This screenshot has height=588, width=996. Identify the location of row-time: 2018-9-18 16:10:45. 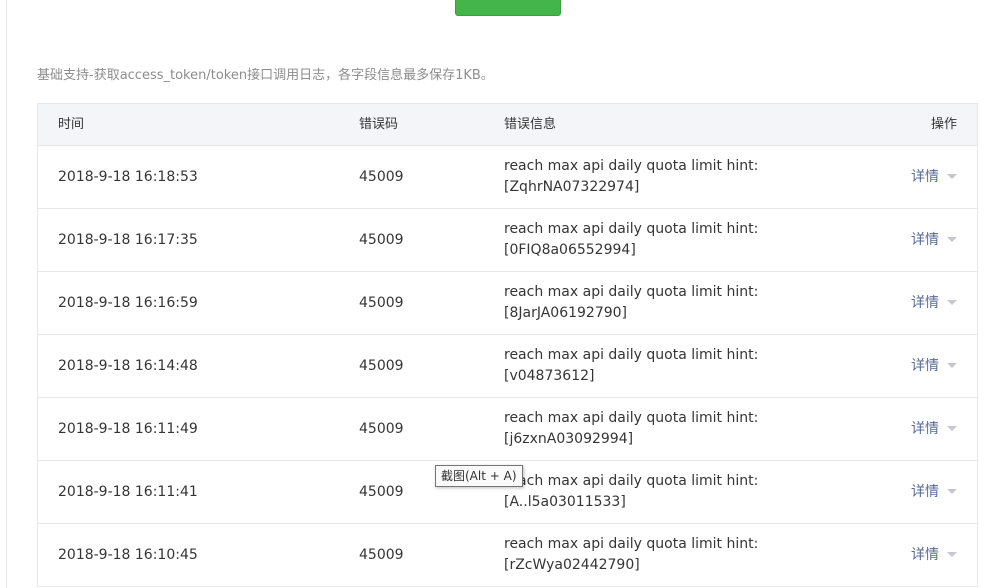
(128, 555).